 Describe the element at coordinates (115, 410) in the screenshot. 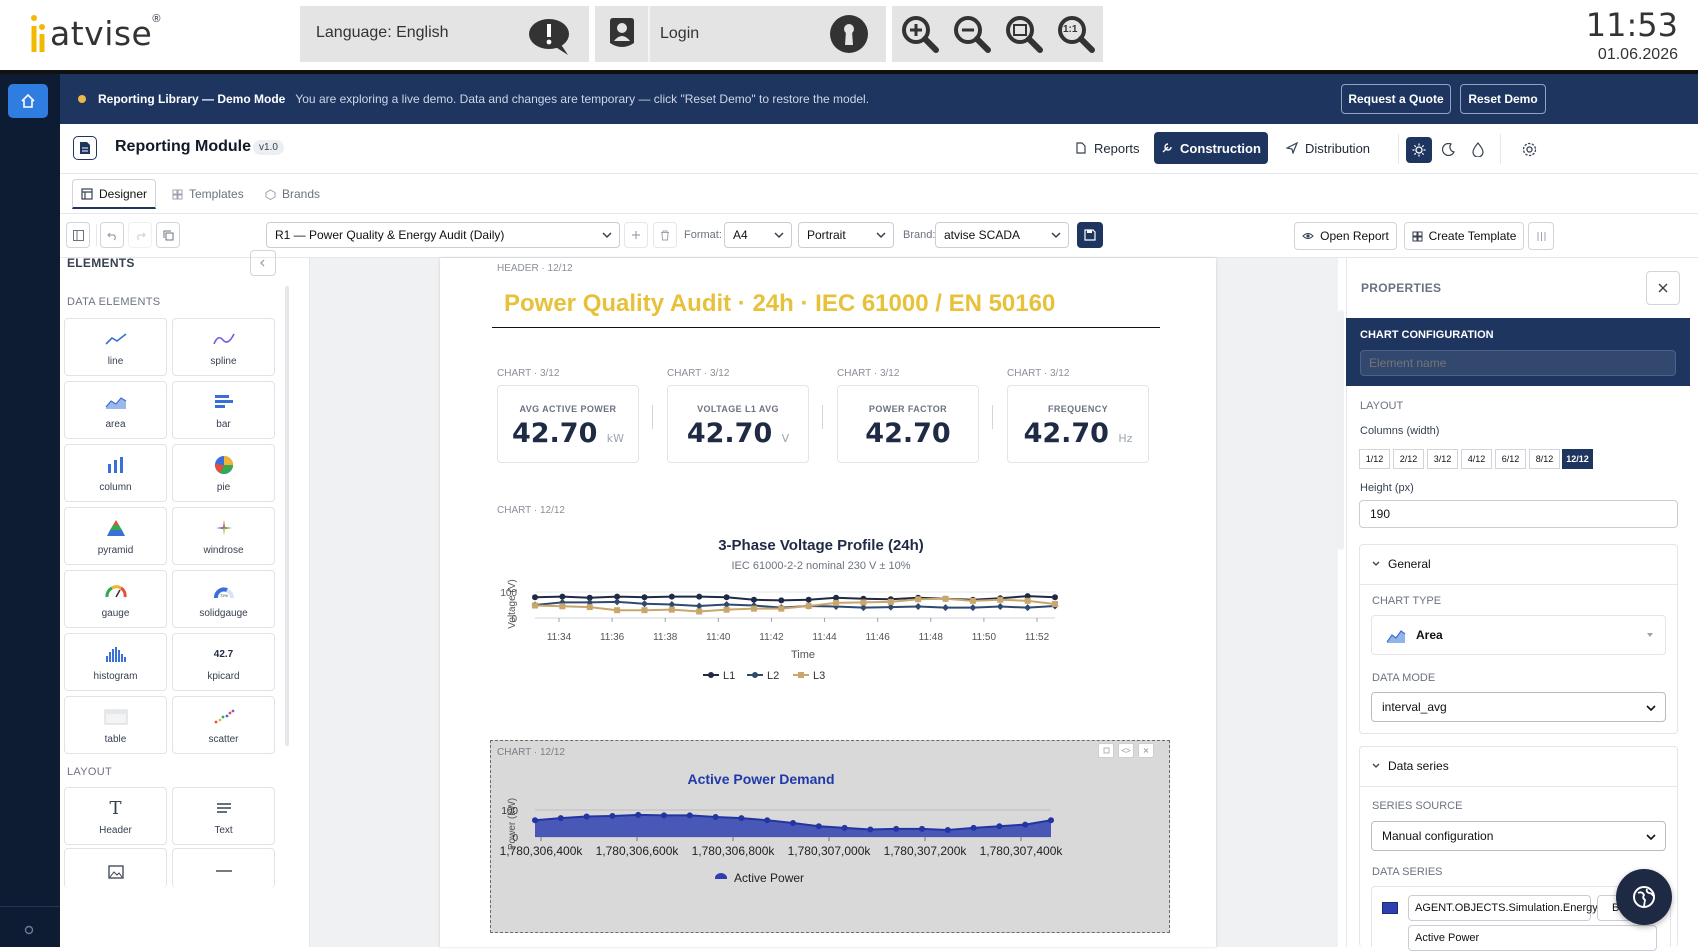

I see `element-card-area: area` at that location.